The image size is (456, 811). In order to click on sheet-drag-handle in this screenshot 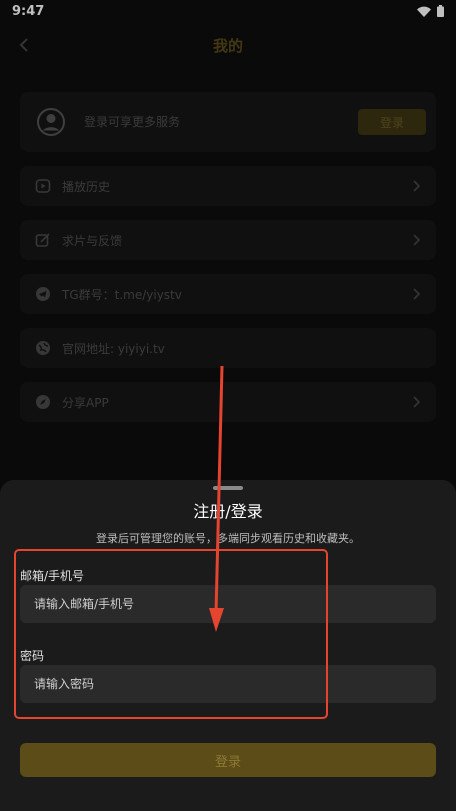, I will do `click(228, 488)`.